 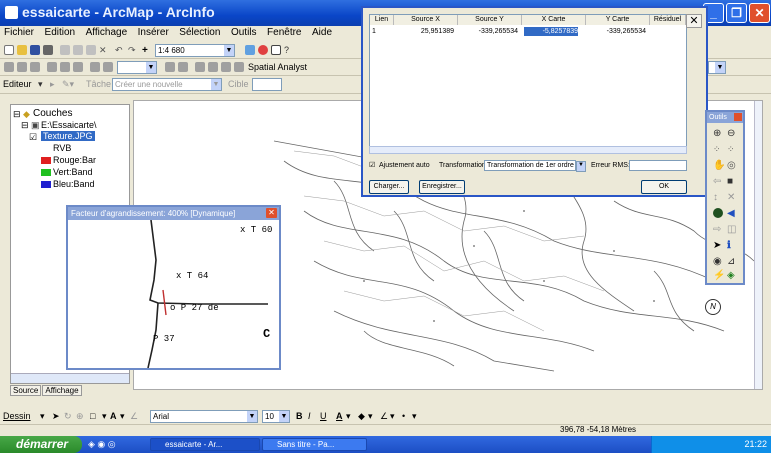 I want to click on layer-icon, so click(x=108, y=67).